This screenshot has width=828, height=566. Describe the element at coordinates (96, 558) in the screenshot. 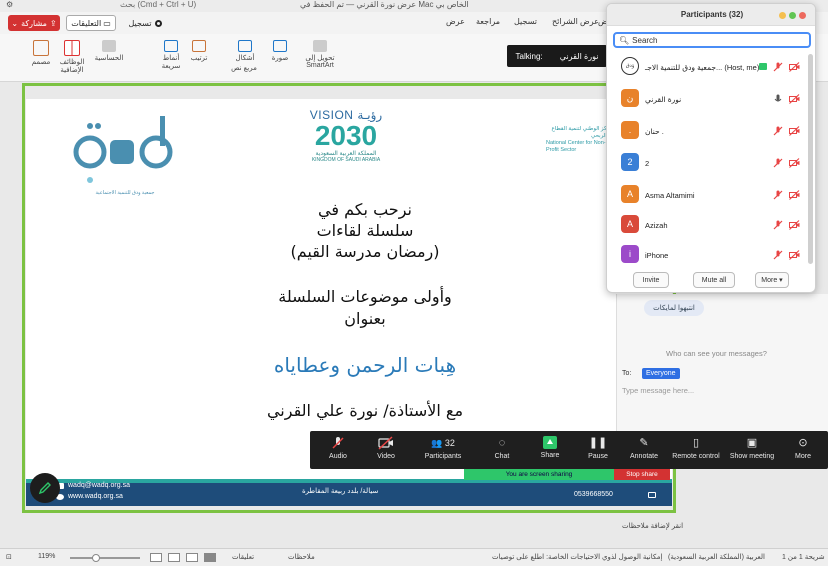

I see `zoom-slider-handle` at that location.